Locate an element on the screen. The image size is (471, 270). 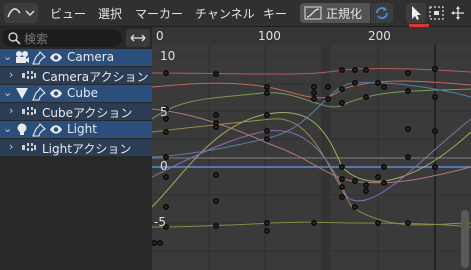
search-input: 検索 is located at coordinates (62, 38).